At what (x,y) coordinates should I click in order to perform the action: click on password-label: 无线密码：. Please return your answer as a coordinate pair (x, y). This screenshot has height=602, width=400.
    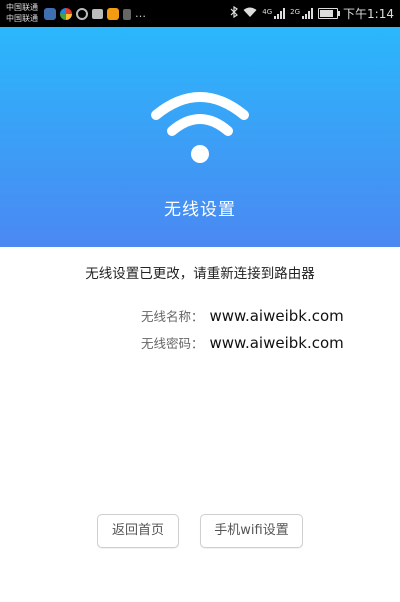
    Looking at the image, I should click on (172, 343).